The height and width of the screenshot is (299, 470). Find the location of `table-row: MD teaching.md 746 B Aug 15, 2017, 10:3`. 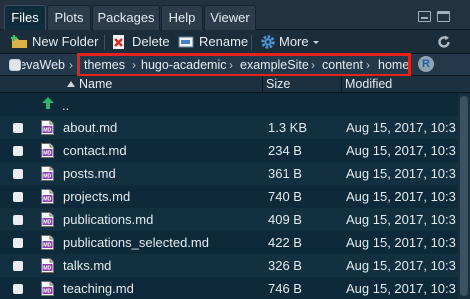

table-row: MD teaching.md 746 B Aug 15, 2017, 10:3 is located at coordinates (229, 288).